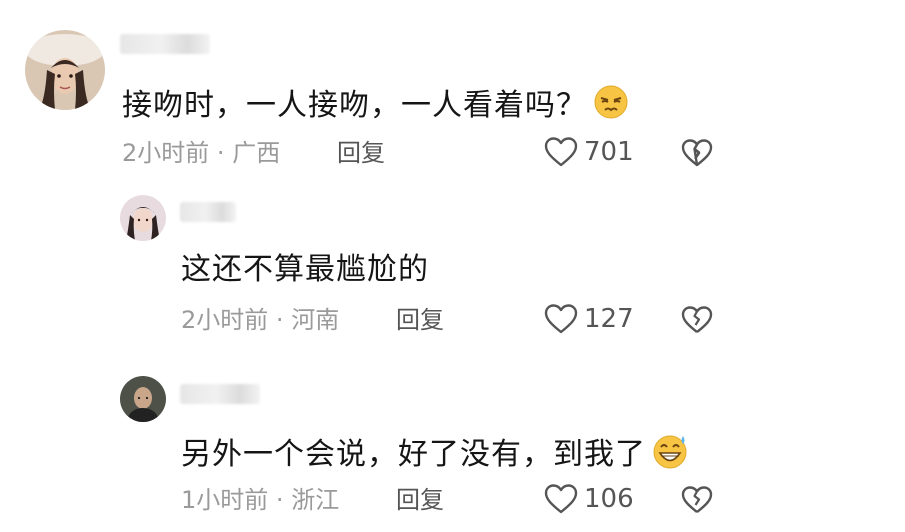 Image resolution: width=905 pixels, height=532 pixels. I want to click on comment-text-content: 另外一个会说，好了没有，到我了, so click(413, 454).